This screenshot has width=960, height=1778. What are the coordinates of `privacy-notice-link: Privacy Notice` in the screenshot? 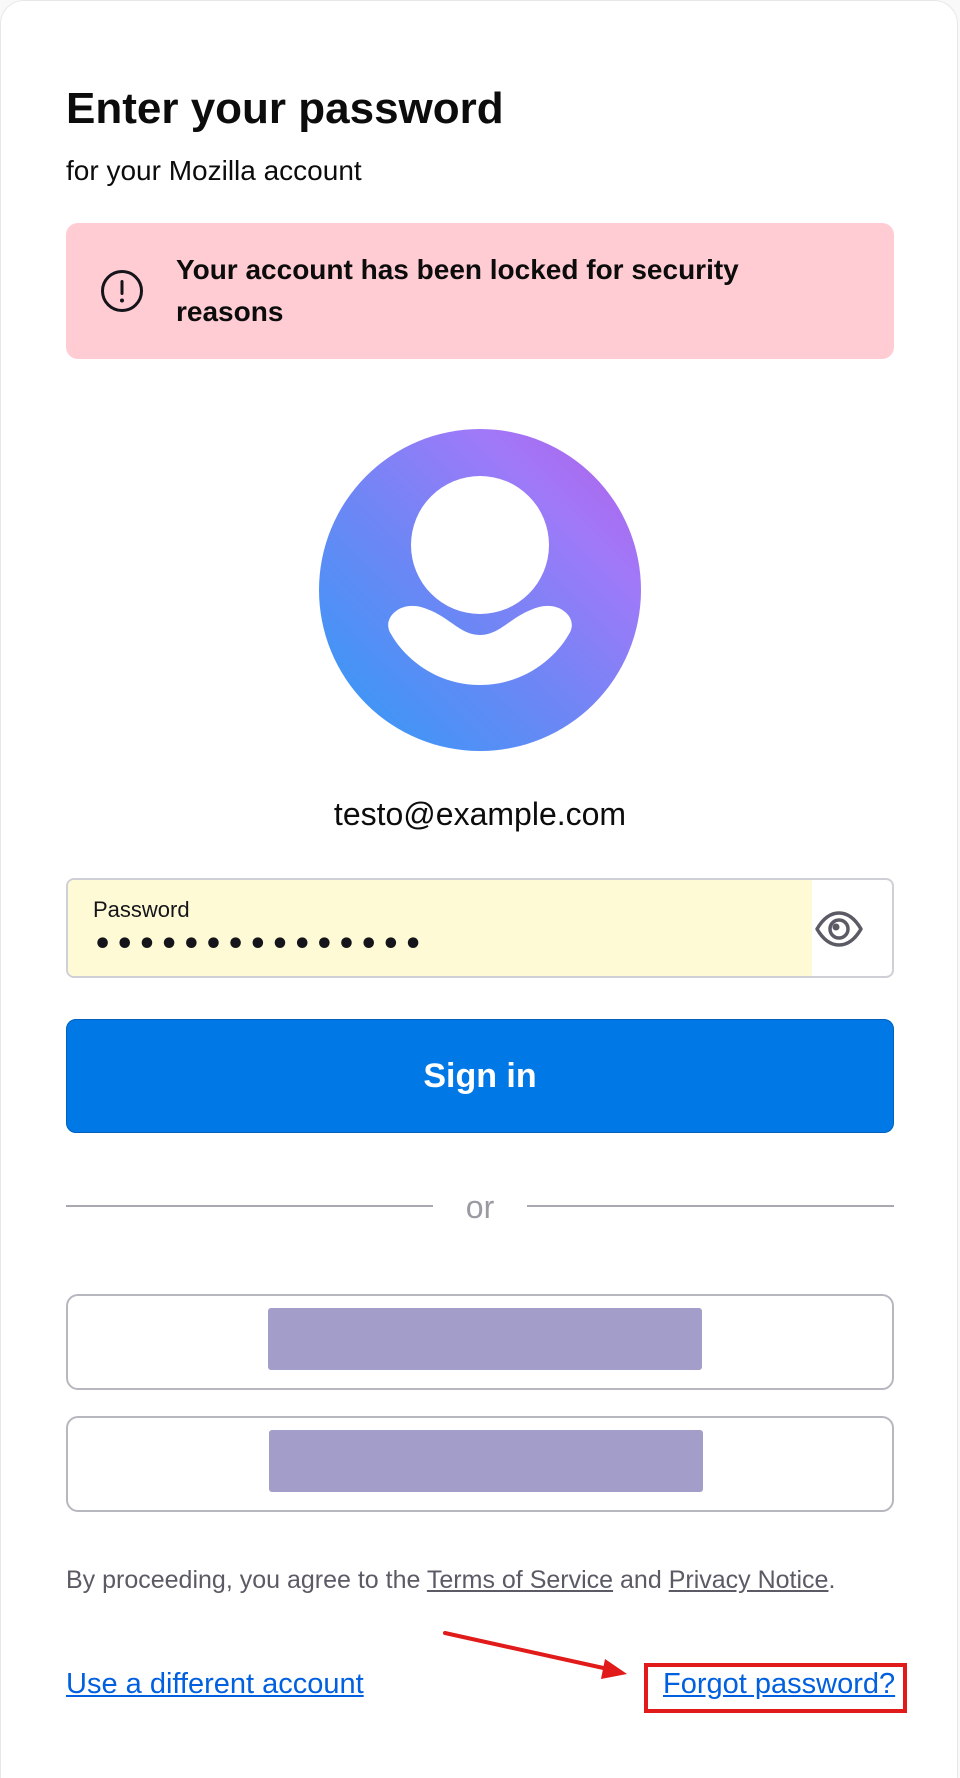 It's located at (749, 1580).